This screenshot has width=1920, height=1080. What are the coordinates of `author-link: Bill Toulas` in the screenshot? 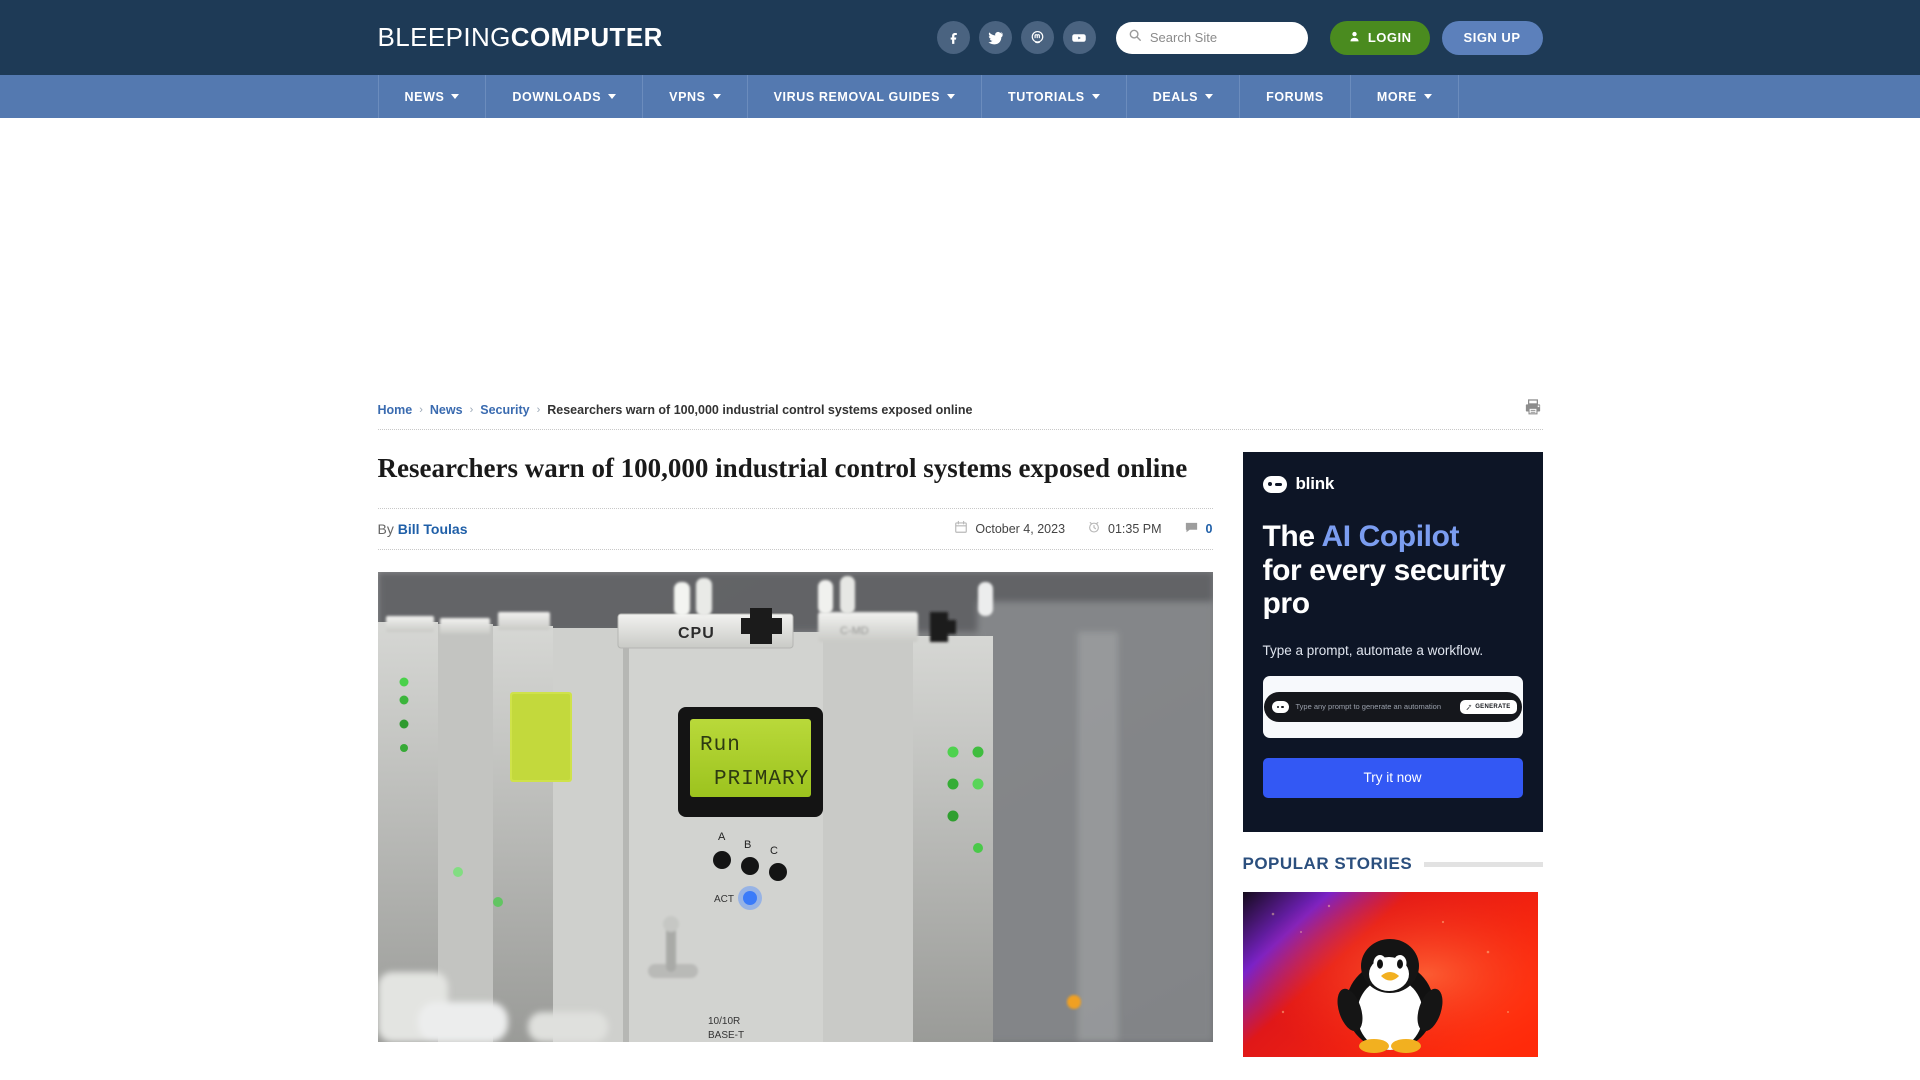 It's located at (433, 529).